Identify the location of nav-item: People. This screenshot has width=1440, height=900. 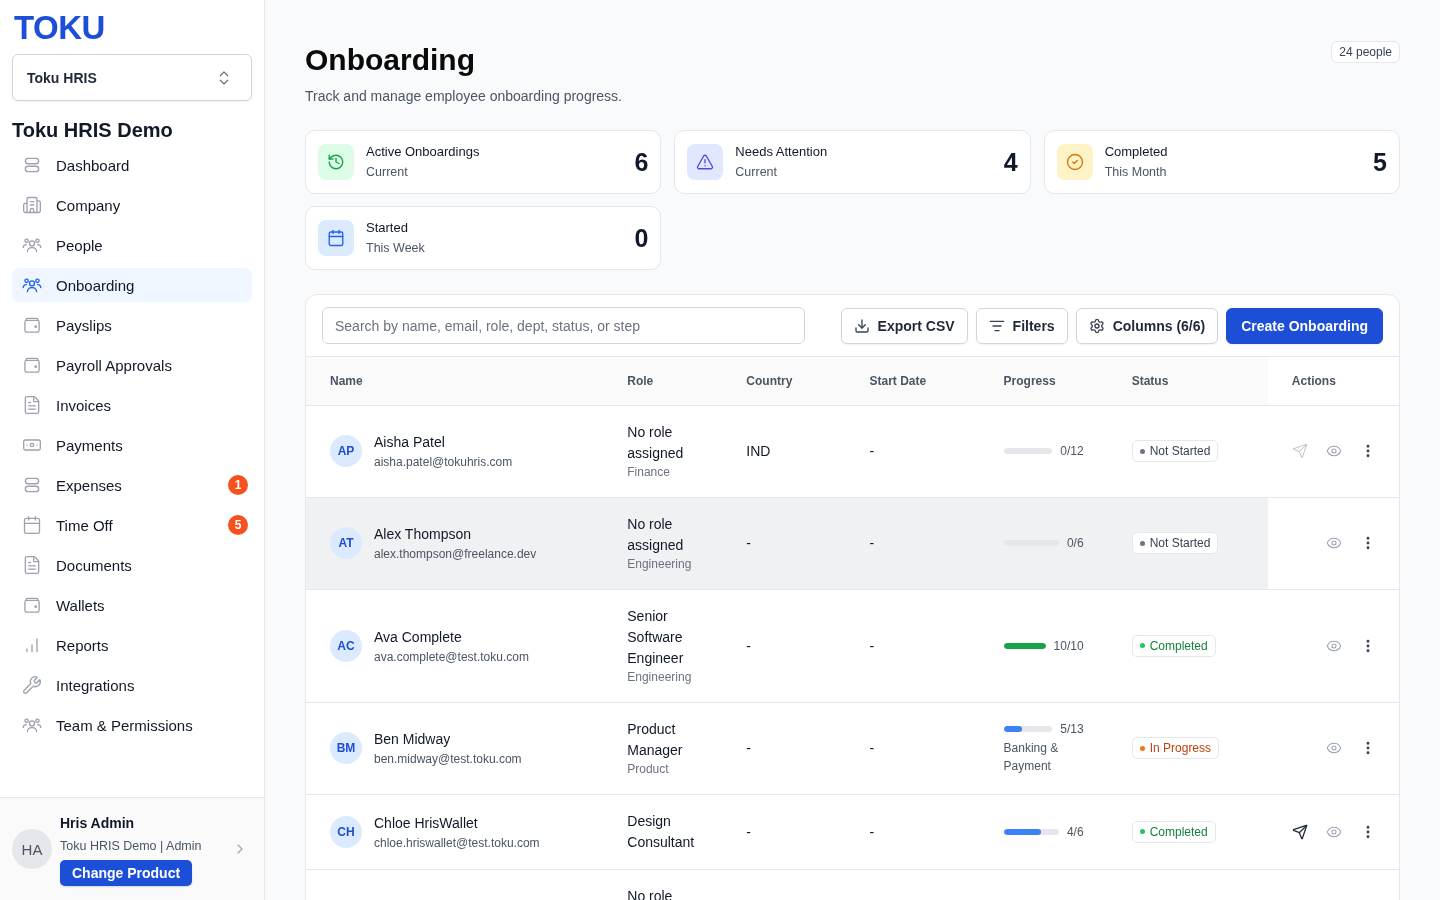
(132, 245).